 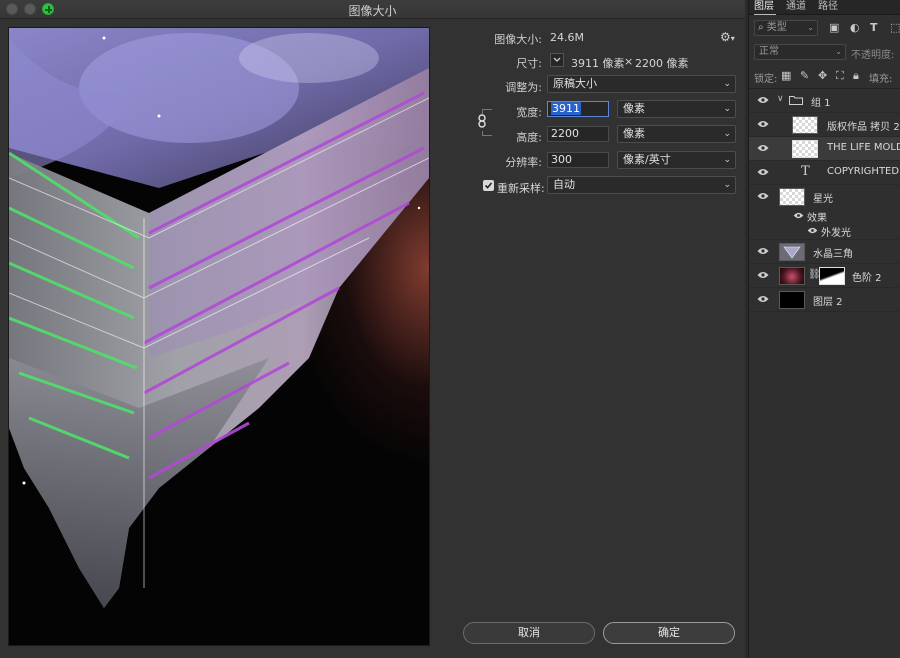 What do you see at coordinates (863, 171) in the screenshot?
I see `layer-name: COPYRIGHTED W` at bounding box center [863, 171].